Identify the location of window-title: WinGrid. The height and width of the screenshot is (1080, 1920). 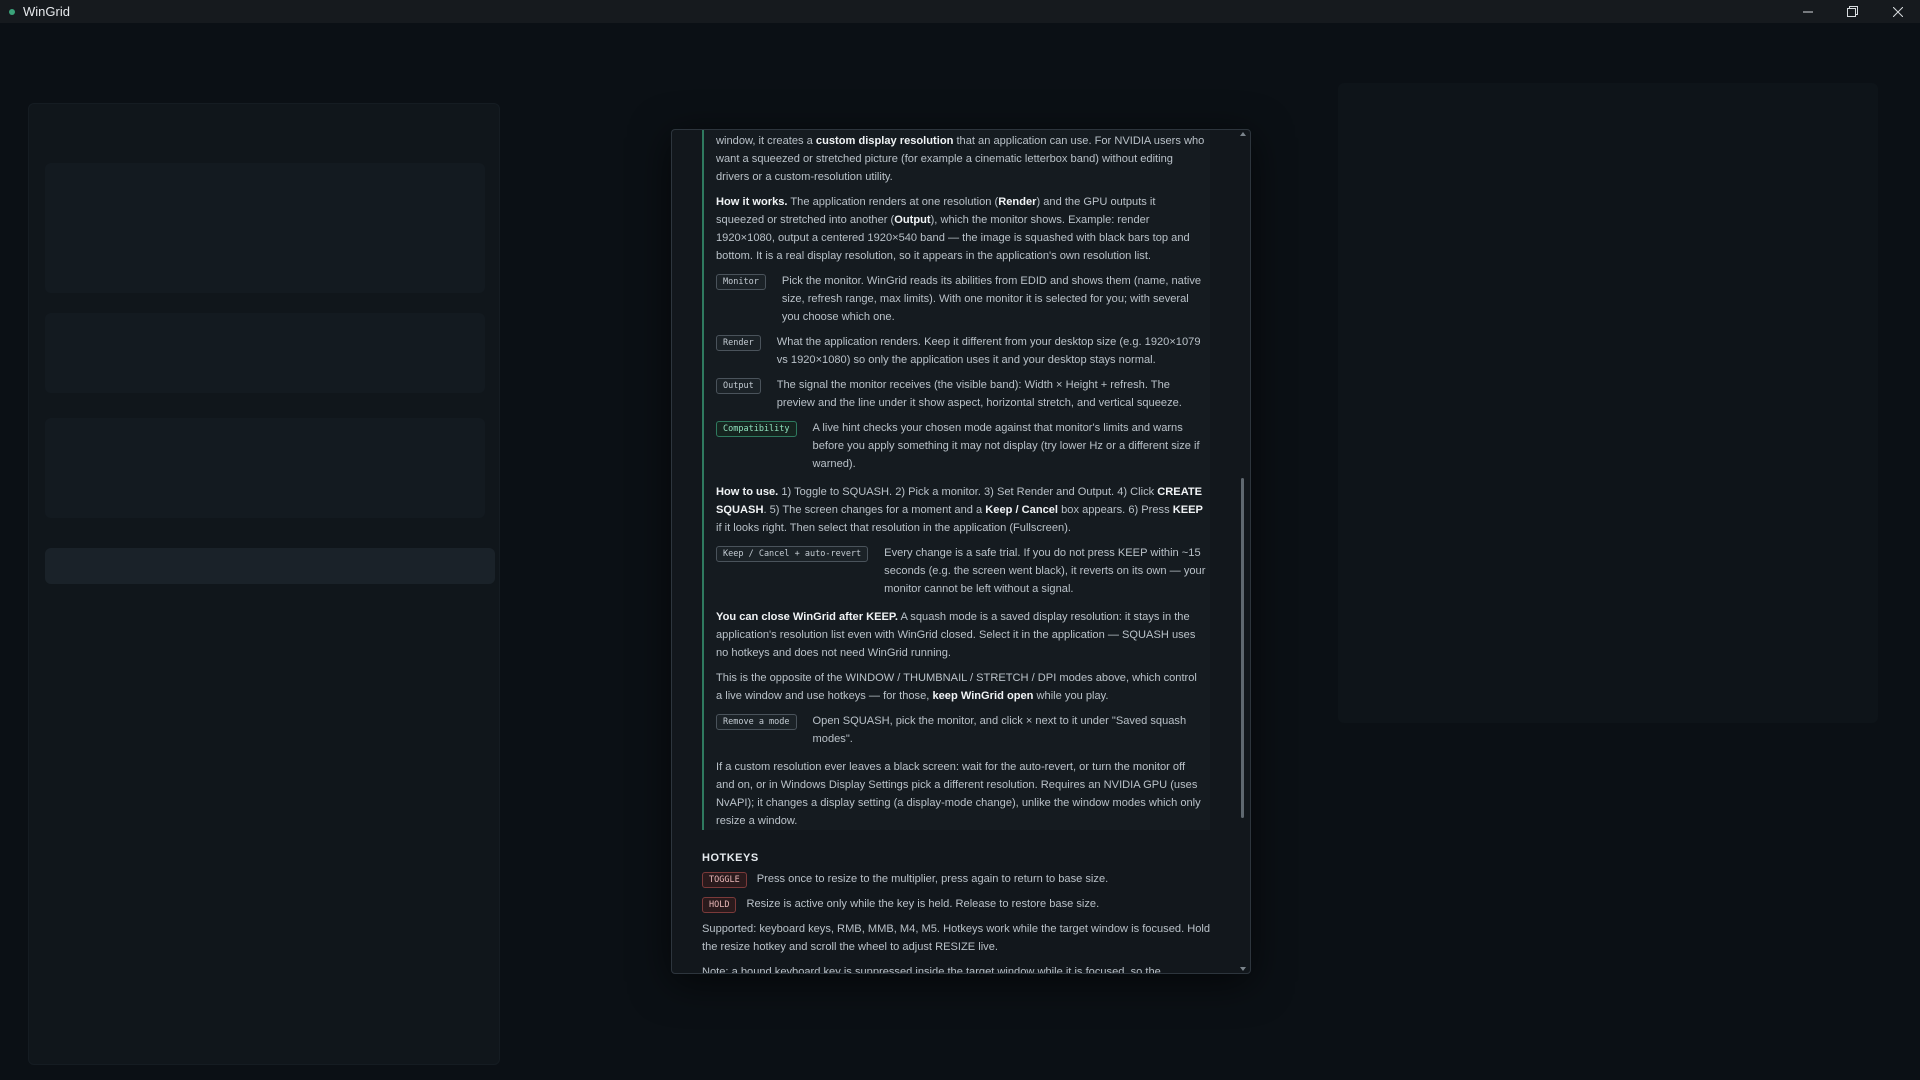
(46, 11).